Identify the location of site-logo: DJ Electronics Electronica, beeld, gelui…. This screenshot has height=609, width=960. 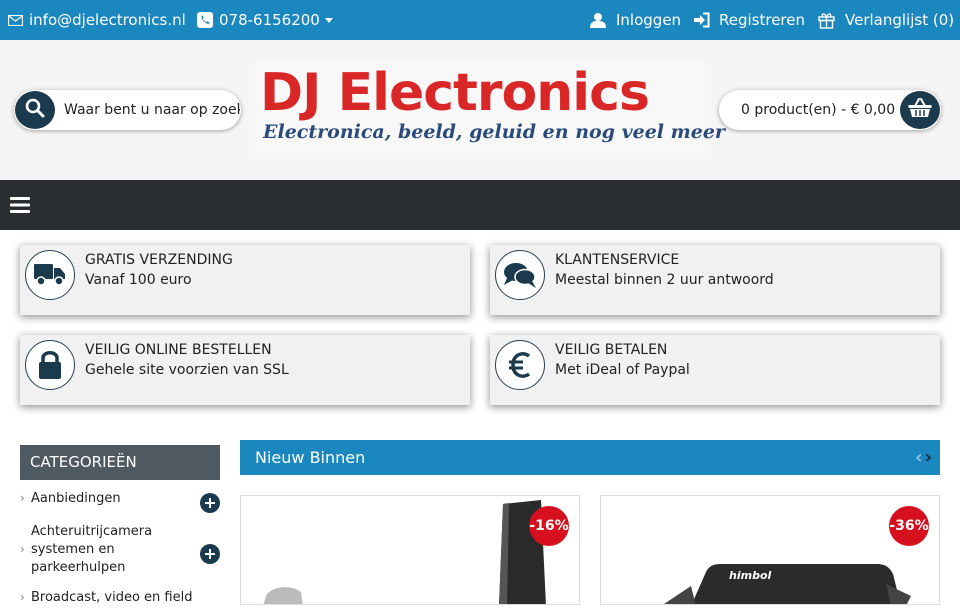
(490, 110).